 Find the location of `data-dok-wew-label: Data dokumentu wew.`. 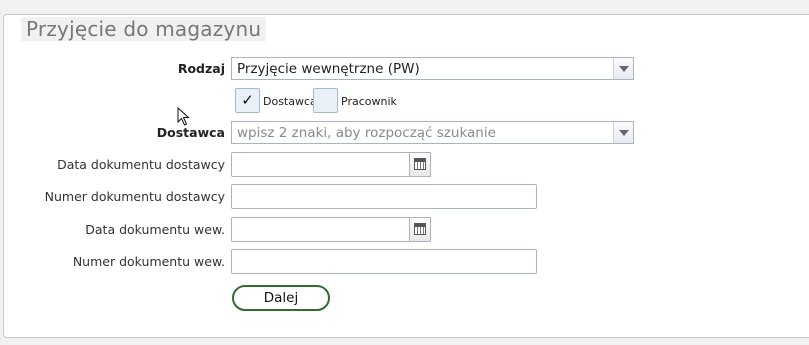

data-dok-wew-label: Data dokumentu wew. is located at coordinates (155, 229).